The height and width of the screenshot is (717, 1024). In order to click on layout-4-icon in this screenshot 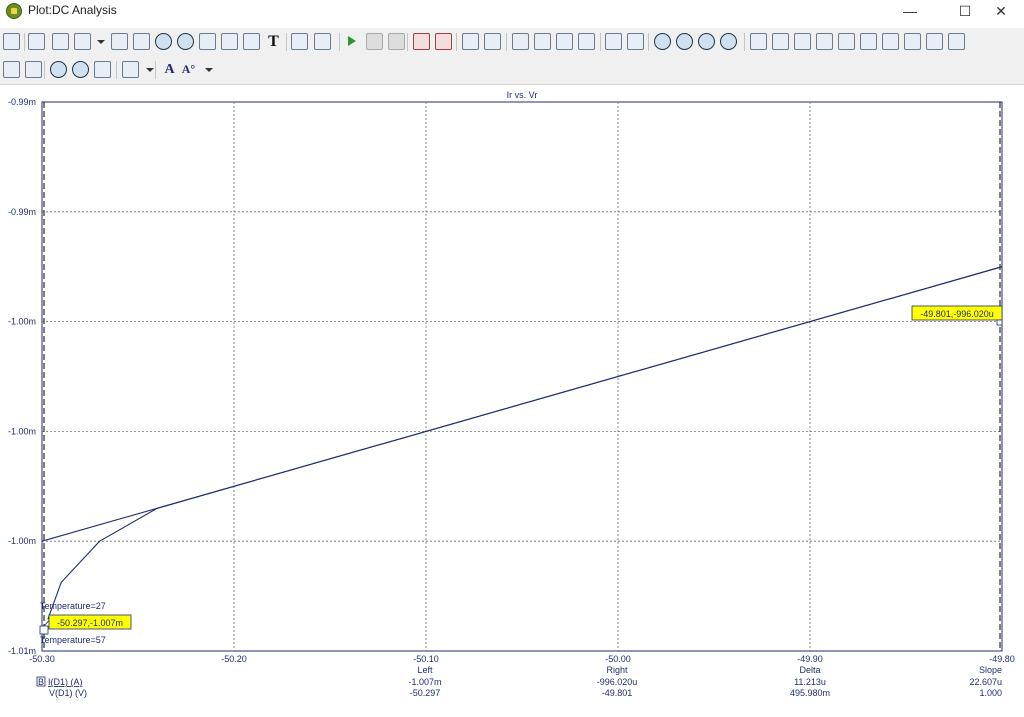, I will do `click(586, 41)`.